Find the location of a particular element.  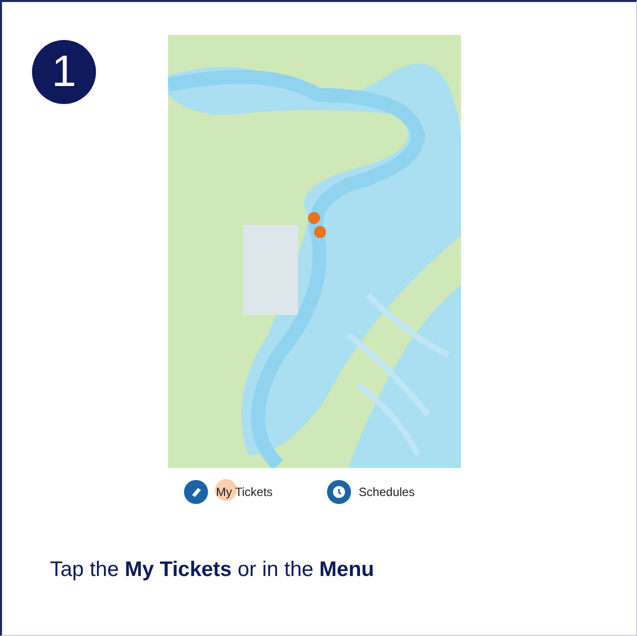

instruction-text: Tap the My Tickets or in the Menu is located at coordinates (213, 570).